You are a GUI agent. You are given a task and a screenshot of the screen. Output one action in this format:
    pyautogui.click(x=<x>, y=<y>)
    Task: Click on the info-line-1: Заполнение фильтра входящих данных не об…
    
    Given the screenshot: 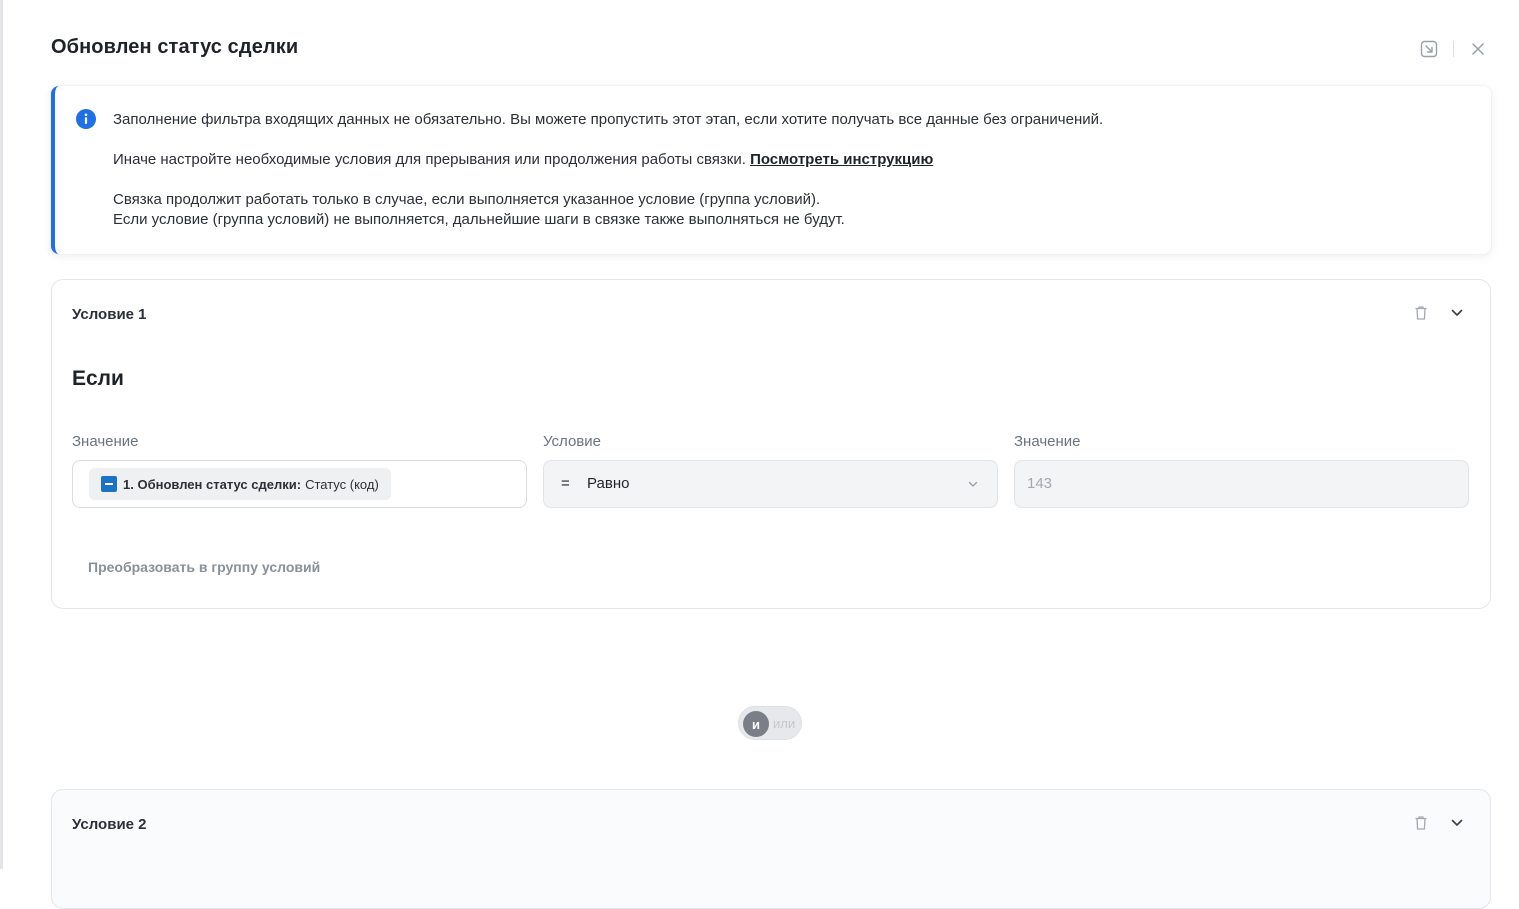 What is the action you would take?
    pyautogui.click(x=608, y=120)
    